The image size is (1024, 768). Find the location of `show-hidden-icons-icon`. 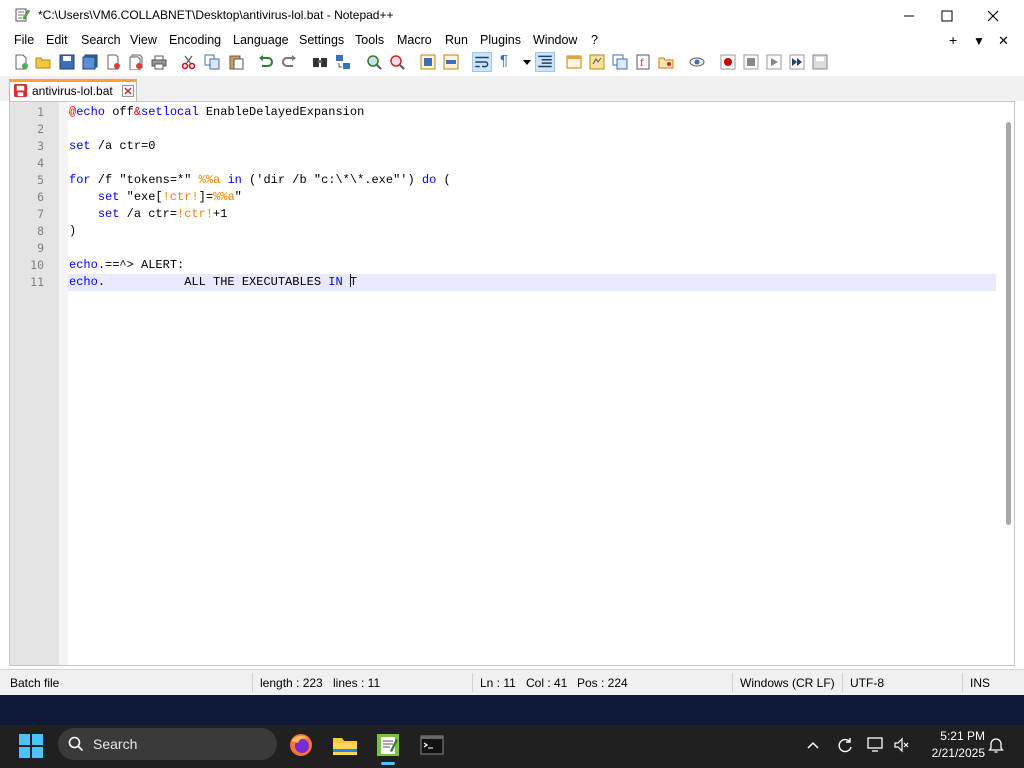

show-hidden-icons-icon is located at coordinates (813, 746).